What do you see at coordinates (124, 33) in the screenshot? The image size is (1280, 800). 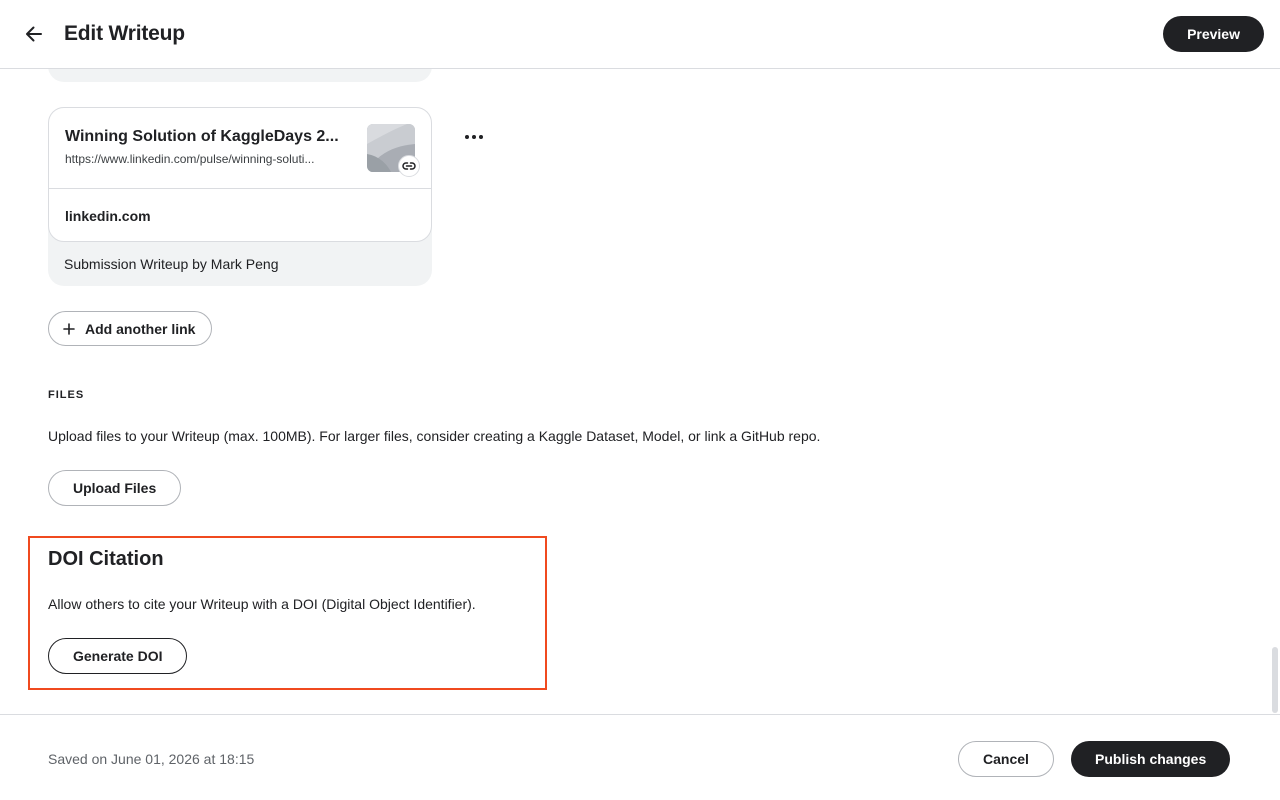 I see `page-title: Edit Writeup` at bounding box center [124, 33].